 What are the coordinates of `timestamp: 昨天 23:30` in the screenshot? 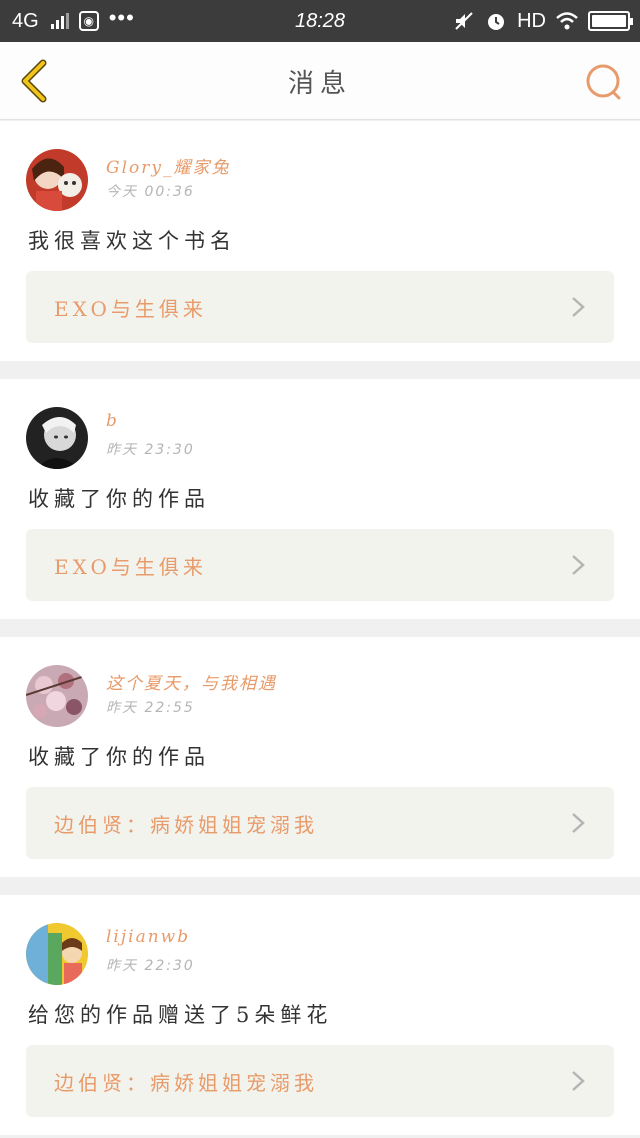 It's located at (150, 450).